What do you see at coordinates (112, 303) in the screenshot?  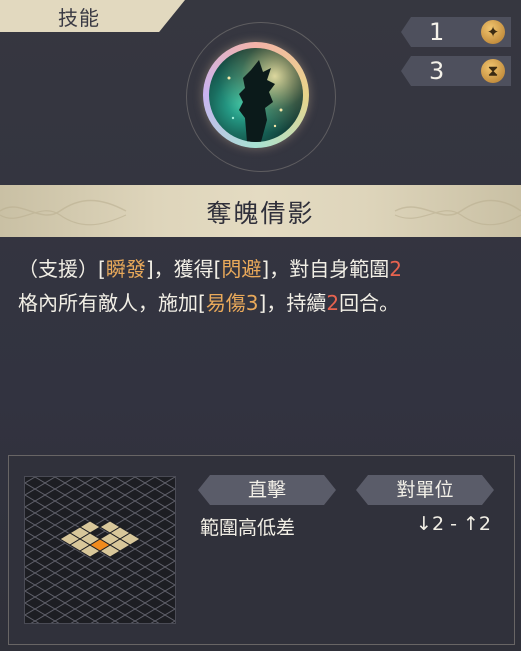 I see `desc-text: 格內所有敵人，施加[` at bounding box center [112, 303].